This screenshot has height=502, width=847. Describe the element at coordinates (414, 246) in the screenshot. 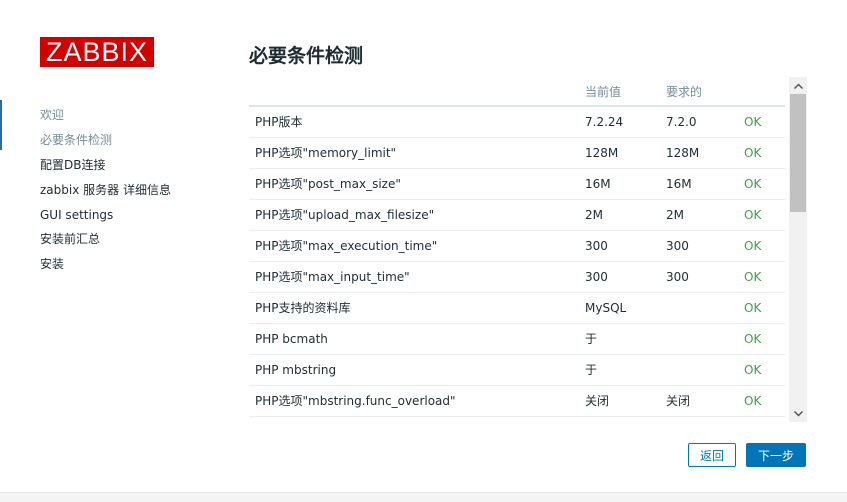

I see `row-name: PHP选项"max_execution_time"` at that location.